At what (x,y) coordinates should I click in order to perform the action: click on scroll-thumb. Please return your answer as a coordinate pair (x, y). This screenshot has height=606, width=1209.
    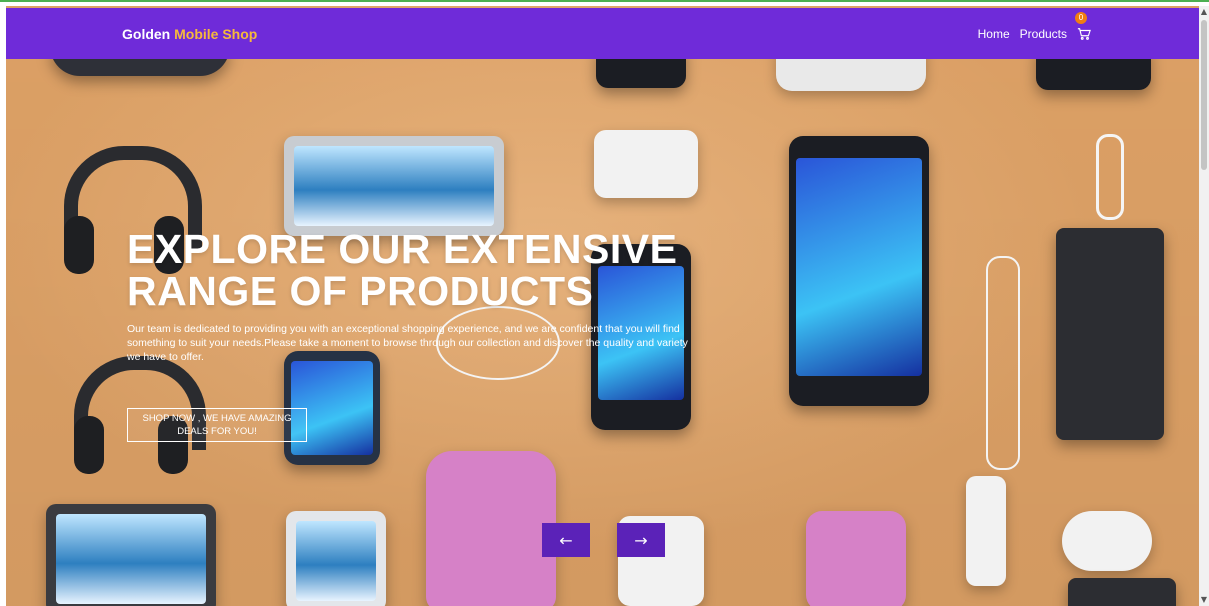
    Looking at the image, I should click on (1204, 95).